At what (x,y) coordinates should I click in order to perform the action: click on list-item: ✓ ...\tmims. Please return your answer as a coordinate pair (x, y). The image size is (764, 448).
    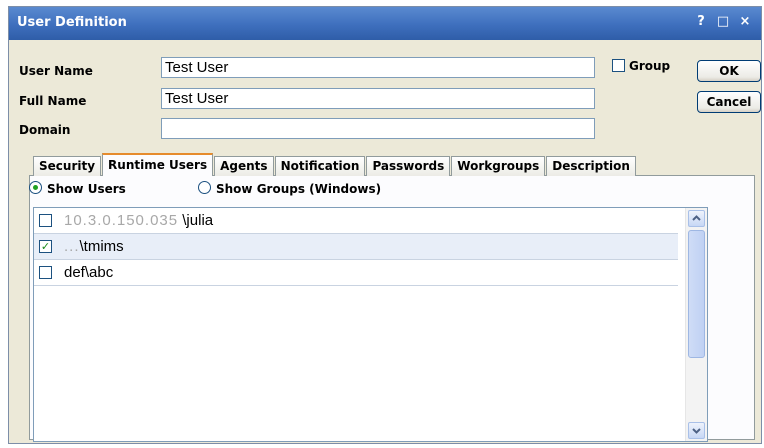
    Looking at the image, I should click on (356, 247).